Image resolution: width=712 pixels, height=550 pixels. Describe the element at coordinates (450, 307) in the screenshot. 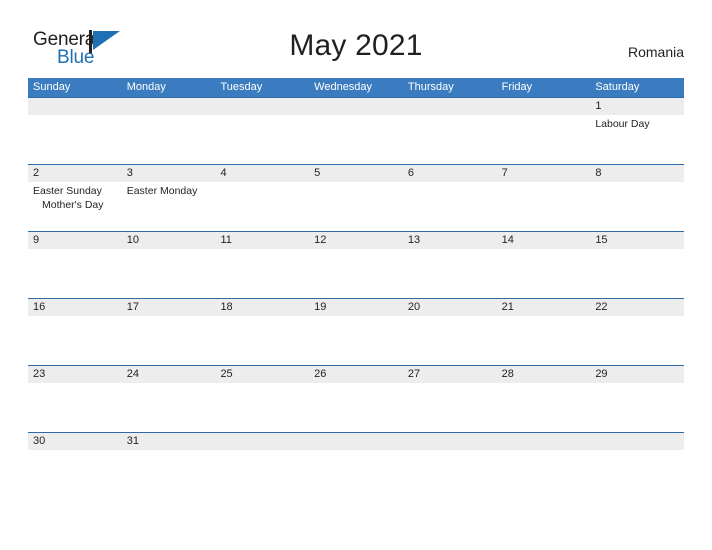

I see `day-number-20: 20` at that location.